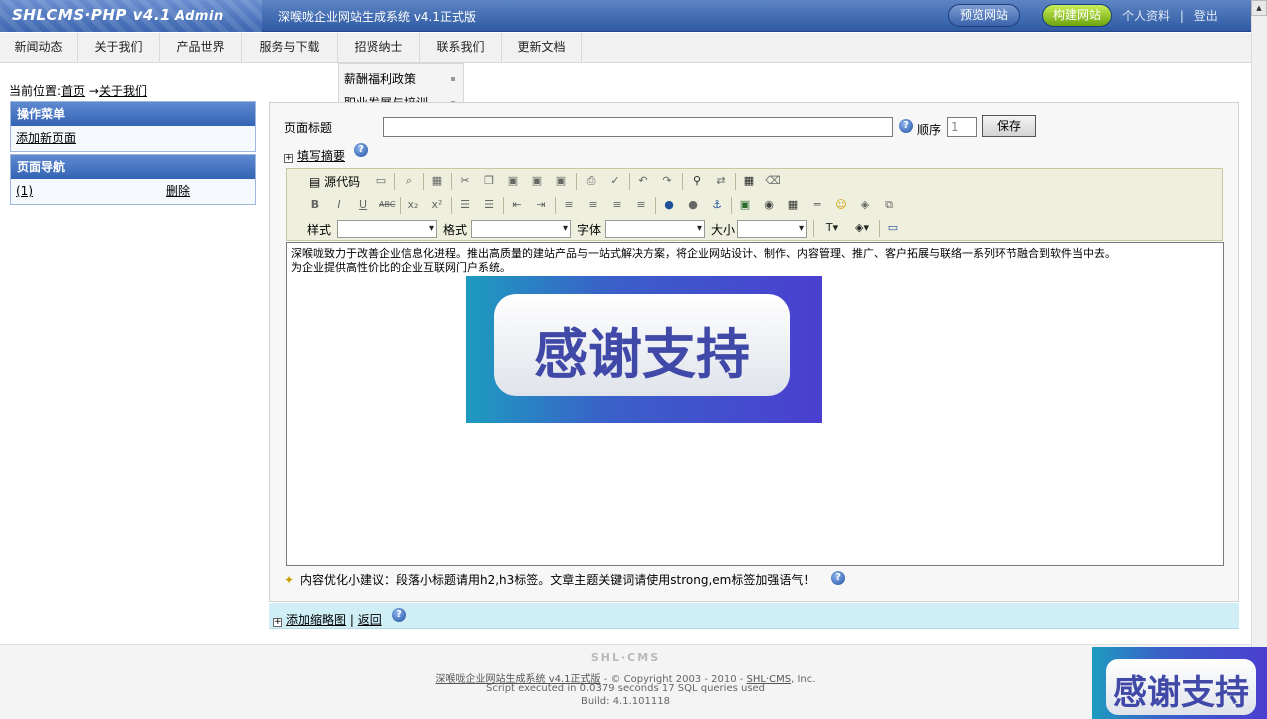 This screenshot has width=1267, height=719. What do you see at coordinates (178, 191) in the screenshot?
I see `delete-page-link: 删除` at bounding box center [178, 191].